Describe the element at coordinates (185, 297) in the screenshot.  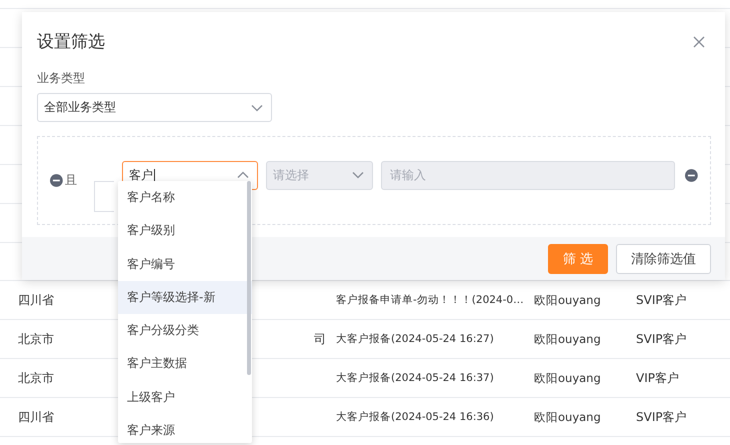
I see `dropdown-option: 客户等级选择-新` at that location.